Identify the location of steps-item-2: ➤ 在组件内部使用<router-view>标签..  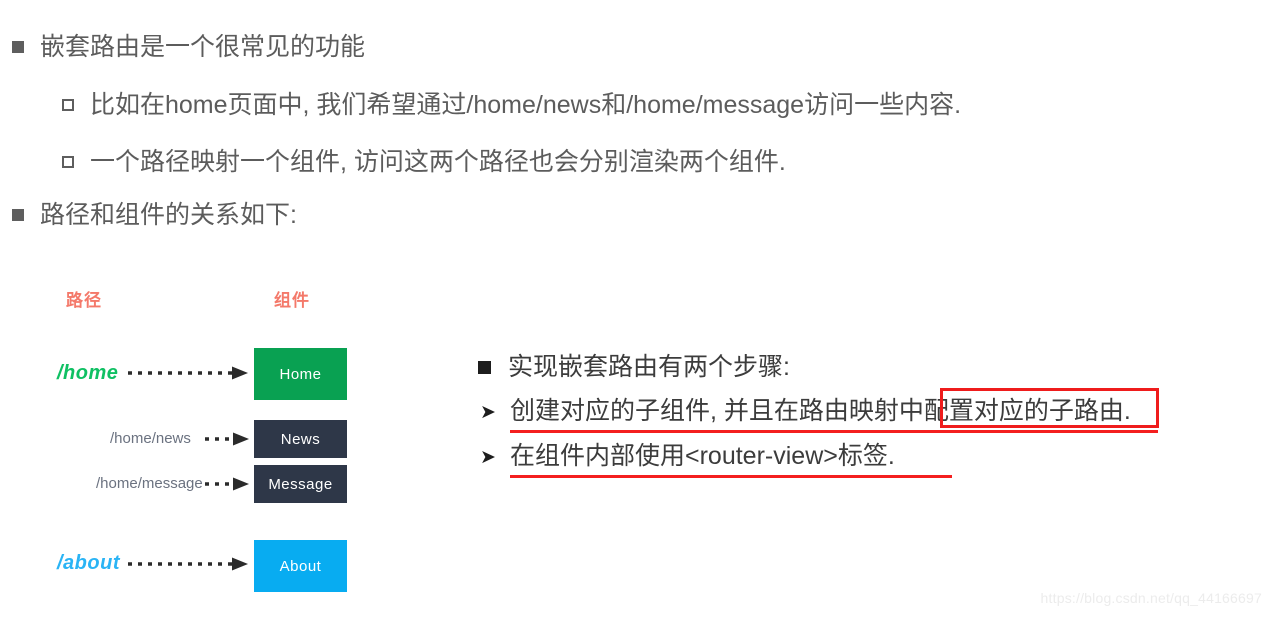
(687, 456).